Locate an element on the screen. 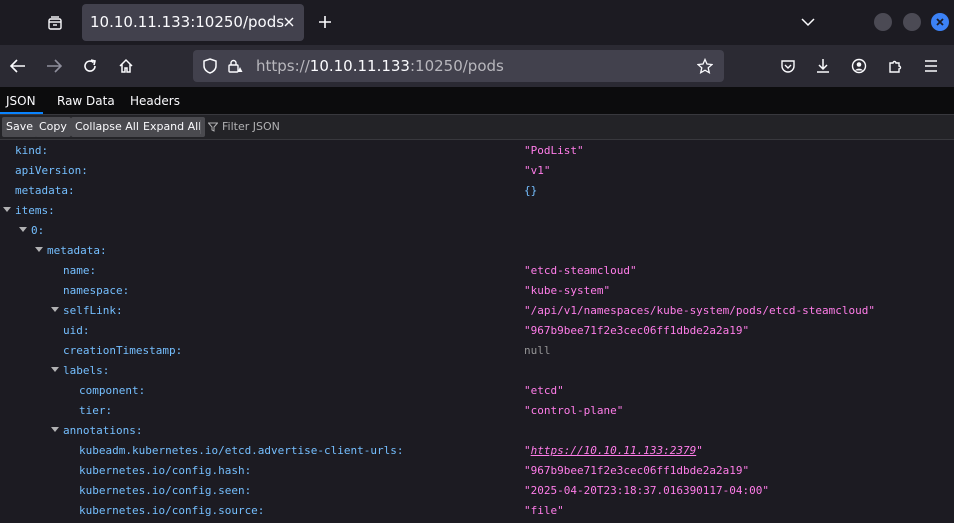 This screenshot has width=954, height=523. extensions-icon is located at coordinates (895, 66).